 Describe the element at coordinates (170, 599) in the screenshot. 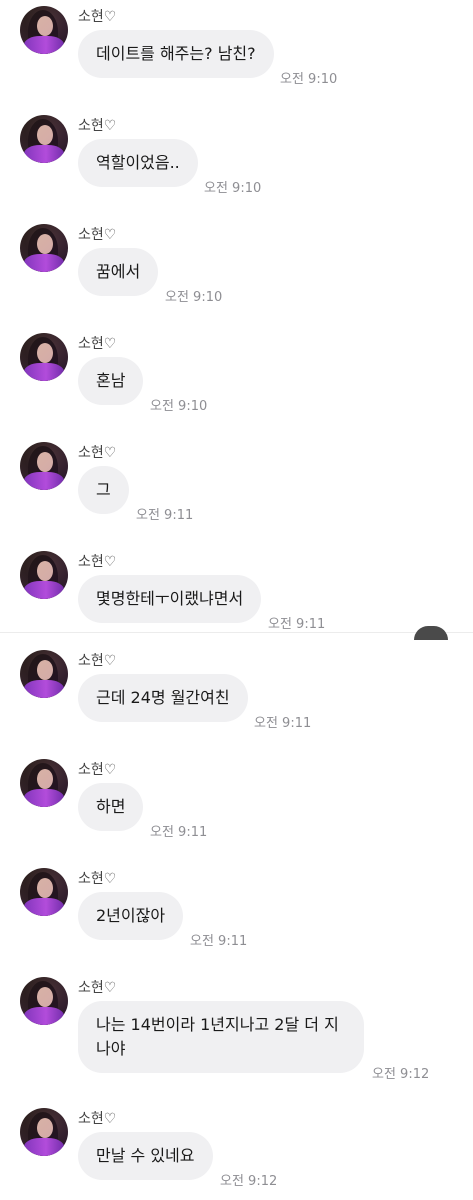

I see `message-bubble: 몇명한테ㅜ이랬냐면서` at that location.